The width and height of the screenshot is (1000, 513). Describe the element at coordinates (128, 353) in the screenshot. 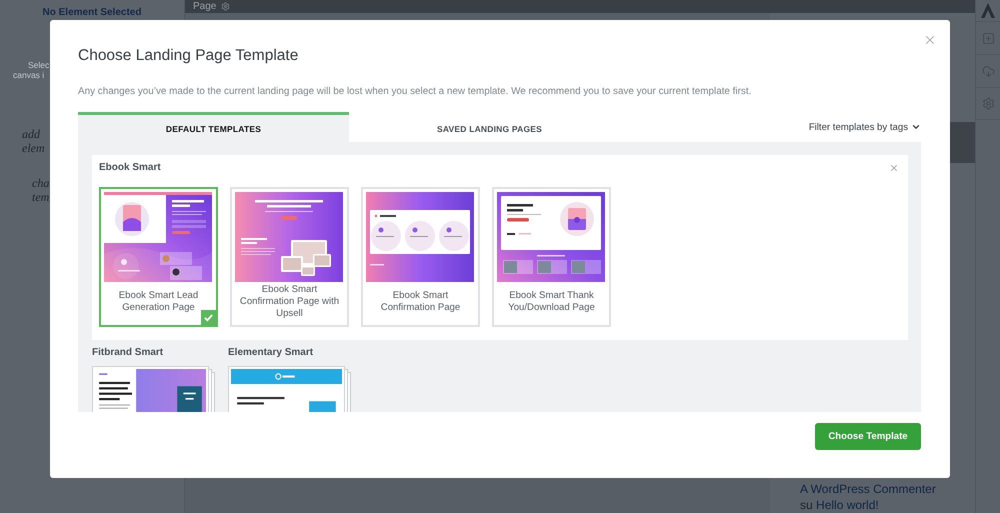

I see `group-title: Fitbrand Smart` at that location.